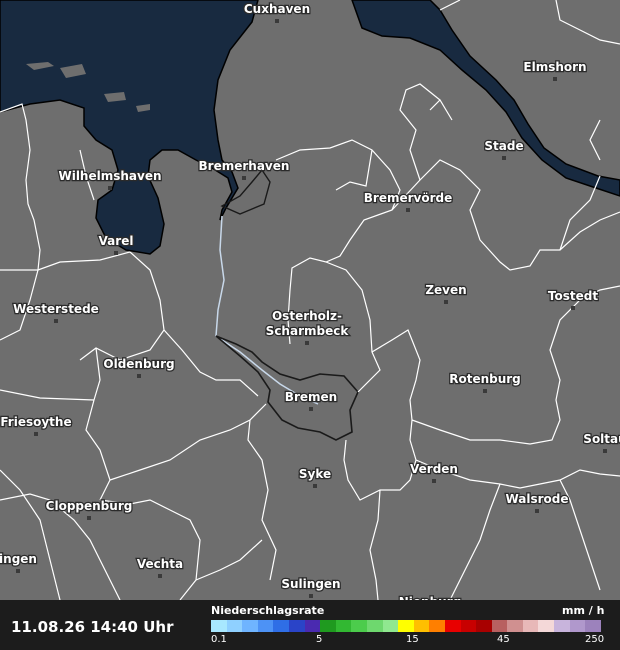 Image resolution: width=620 pixels, height=650 pixels. Describe the element at coordinates (319, 639) in the screenshot. I see `legend-tick-5: 5` at that location.